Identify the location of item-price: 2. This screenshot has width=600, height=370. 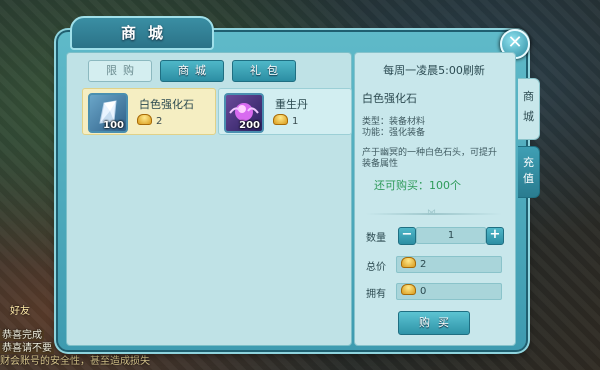
(149, 120).